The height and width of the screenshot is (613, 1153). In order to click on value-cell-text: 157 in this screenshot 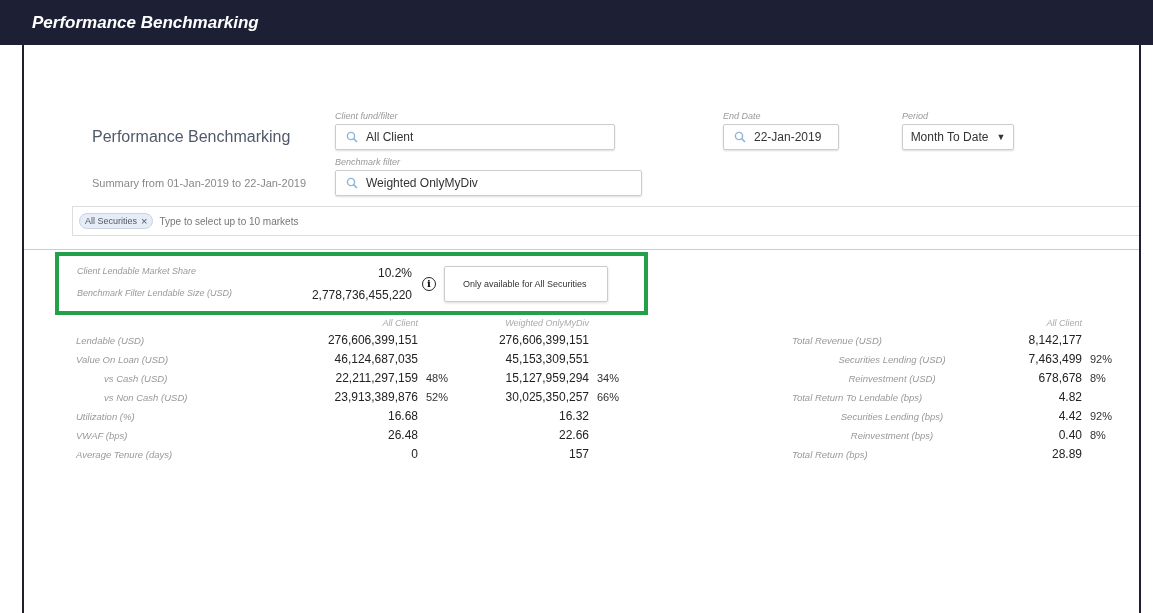, I will do `click(578, 454)`.